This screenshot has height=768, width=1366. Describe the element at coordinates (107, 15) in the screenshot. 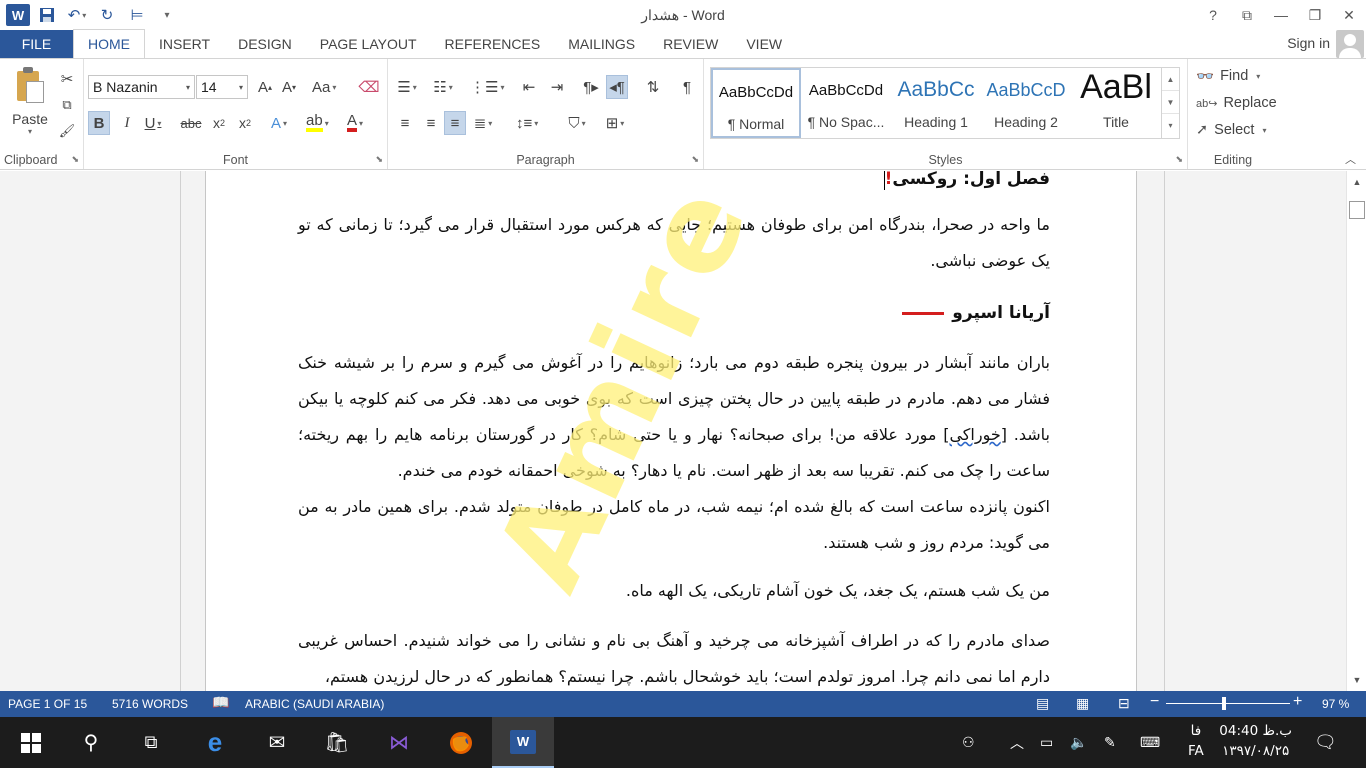

I see `redo-icon: ↻` at that location.